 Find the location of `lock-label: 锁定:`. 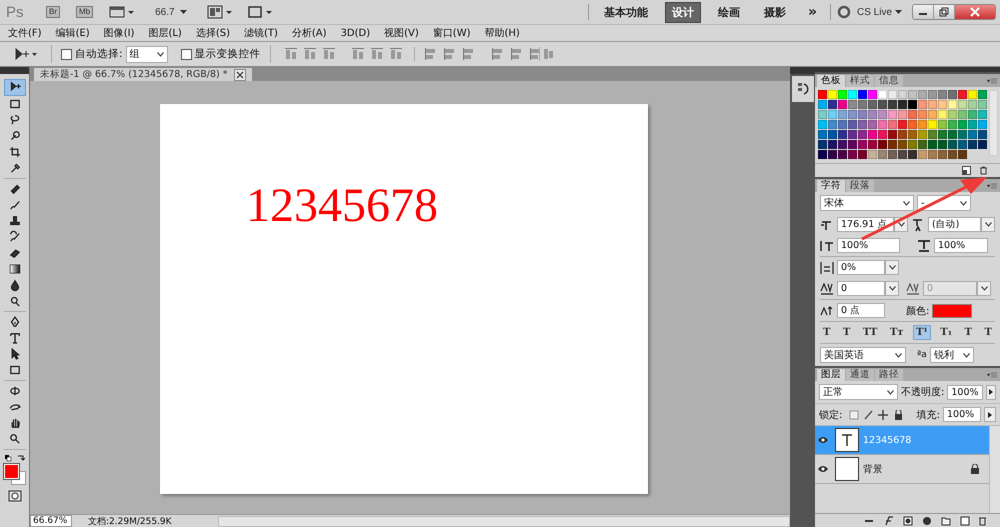

lock-label: 锁定: is located at coordinates (830, 415).